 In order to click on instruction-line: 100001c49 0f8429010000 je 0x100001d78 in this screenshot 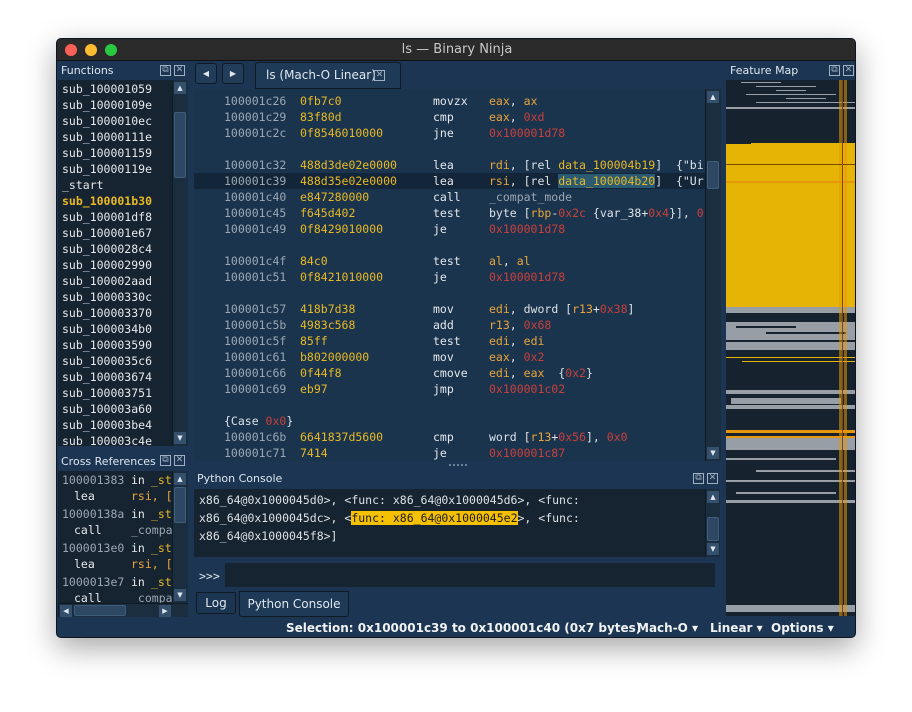, I will do `click(450, 229)`.